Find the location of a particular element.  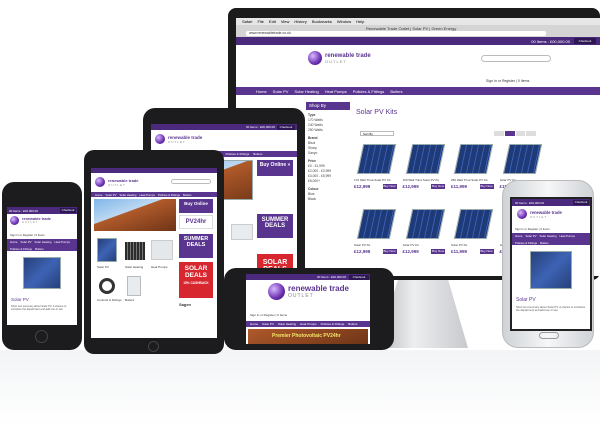

landscape-logo: renewable trade OUTLET is located at coordinates (308, 291).